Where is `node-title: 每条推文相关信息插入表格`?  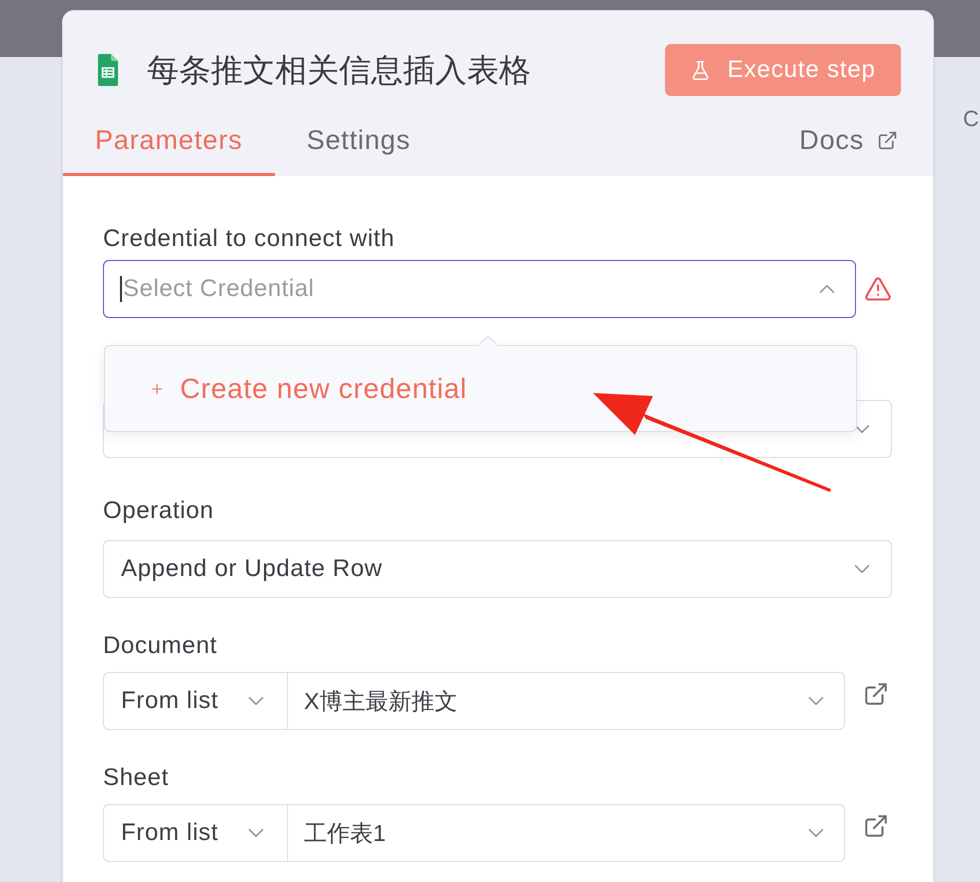 node-title: 每条推文相关信息插入表格 is located at coordinates (339, 70).